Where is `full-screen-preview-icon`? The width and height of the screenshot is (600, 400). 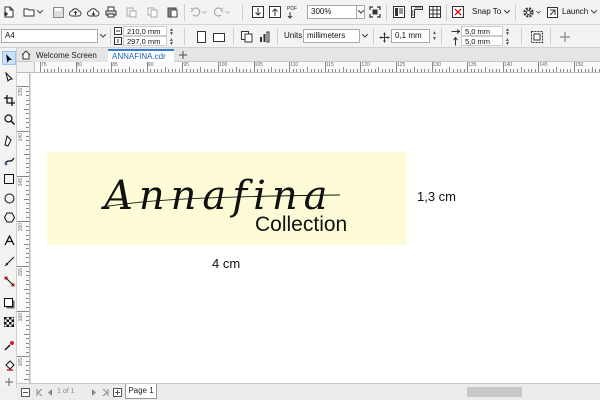 full-screen-preview-icon is located at coordinates (399, 12).